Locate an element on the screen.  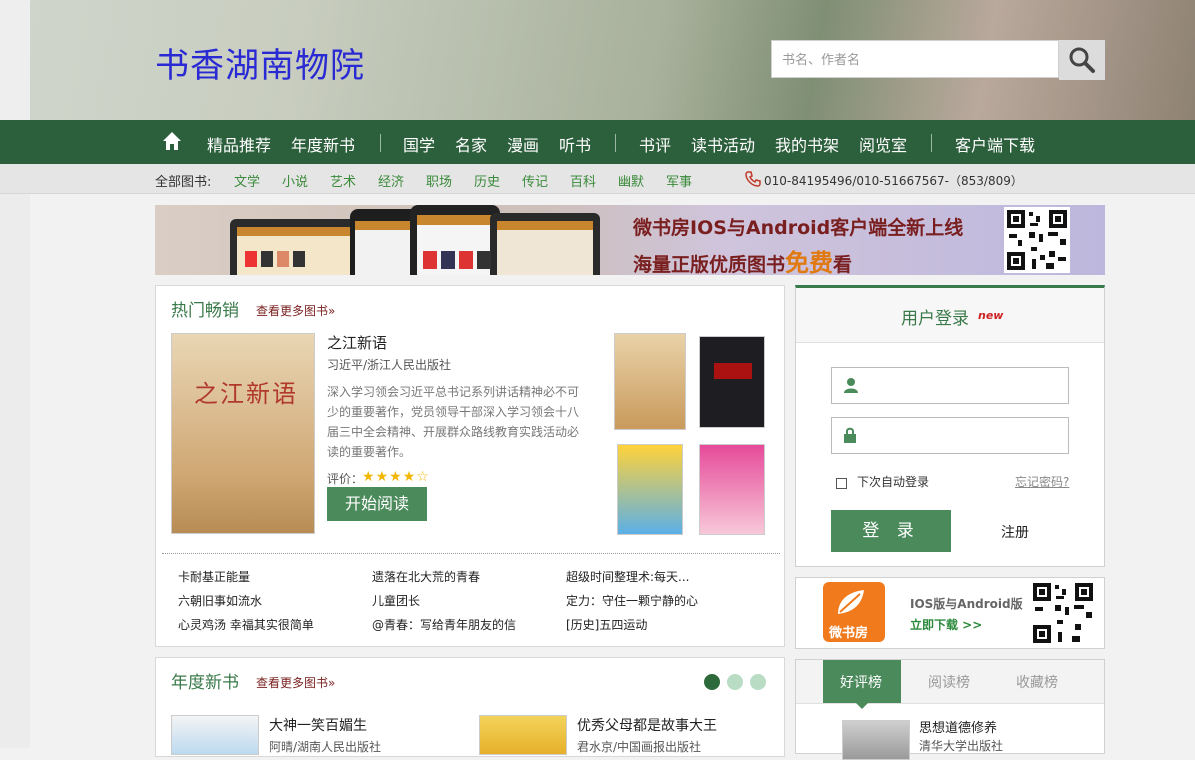
start-reading-button: 开始阅读 is located at coordinates (377, 504).